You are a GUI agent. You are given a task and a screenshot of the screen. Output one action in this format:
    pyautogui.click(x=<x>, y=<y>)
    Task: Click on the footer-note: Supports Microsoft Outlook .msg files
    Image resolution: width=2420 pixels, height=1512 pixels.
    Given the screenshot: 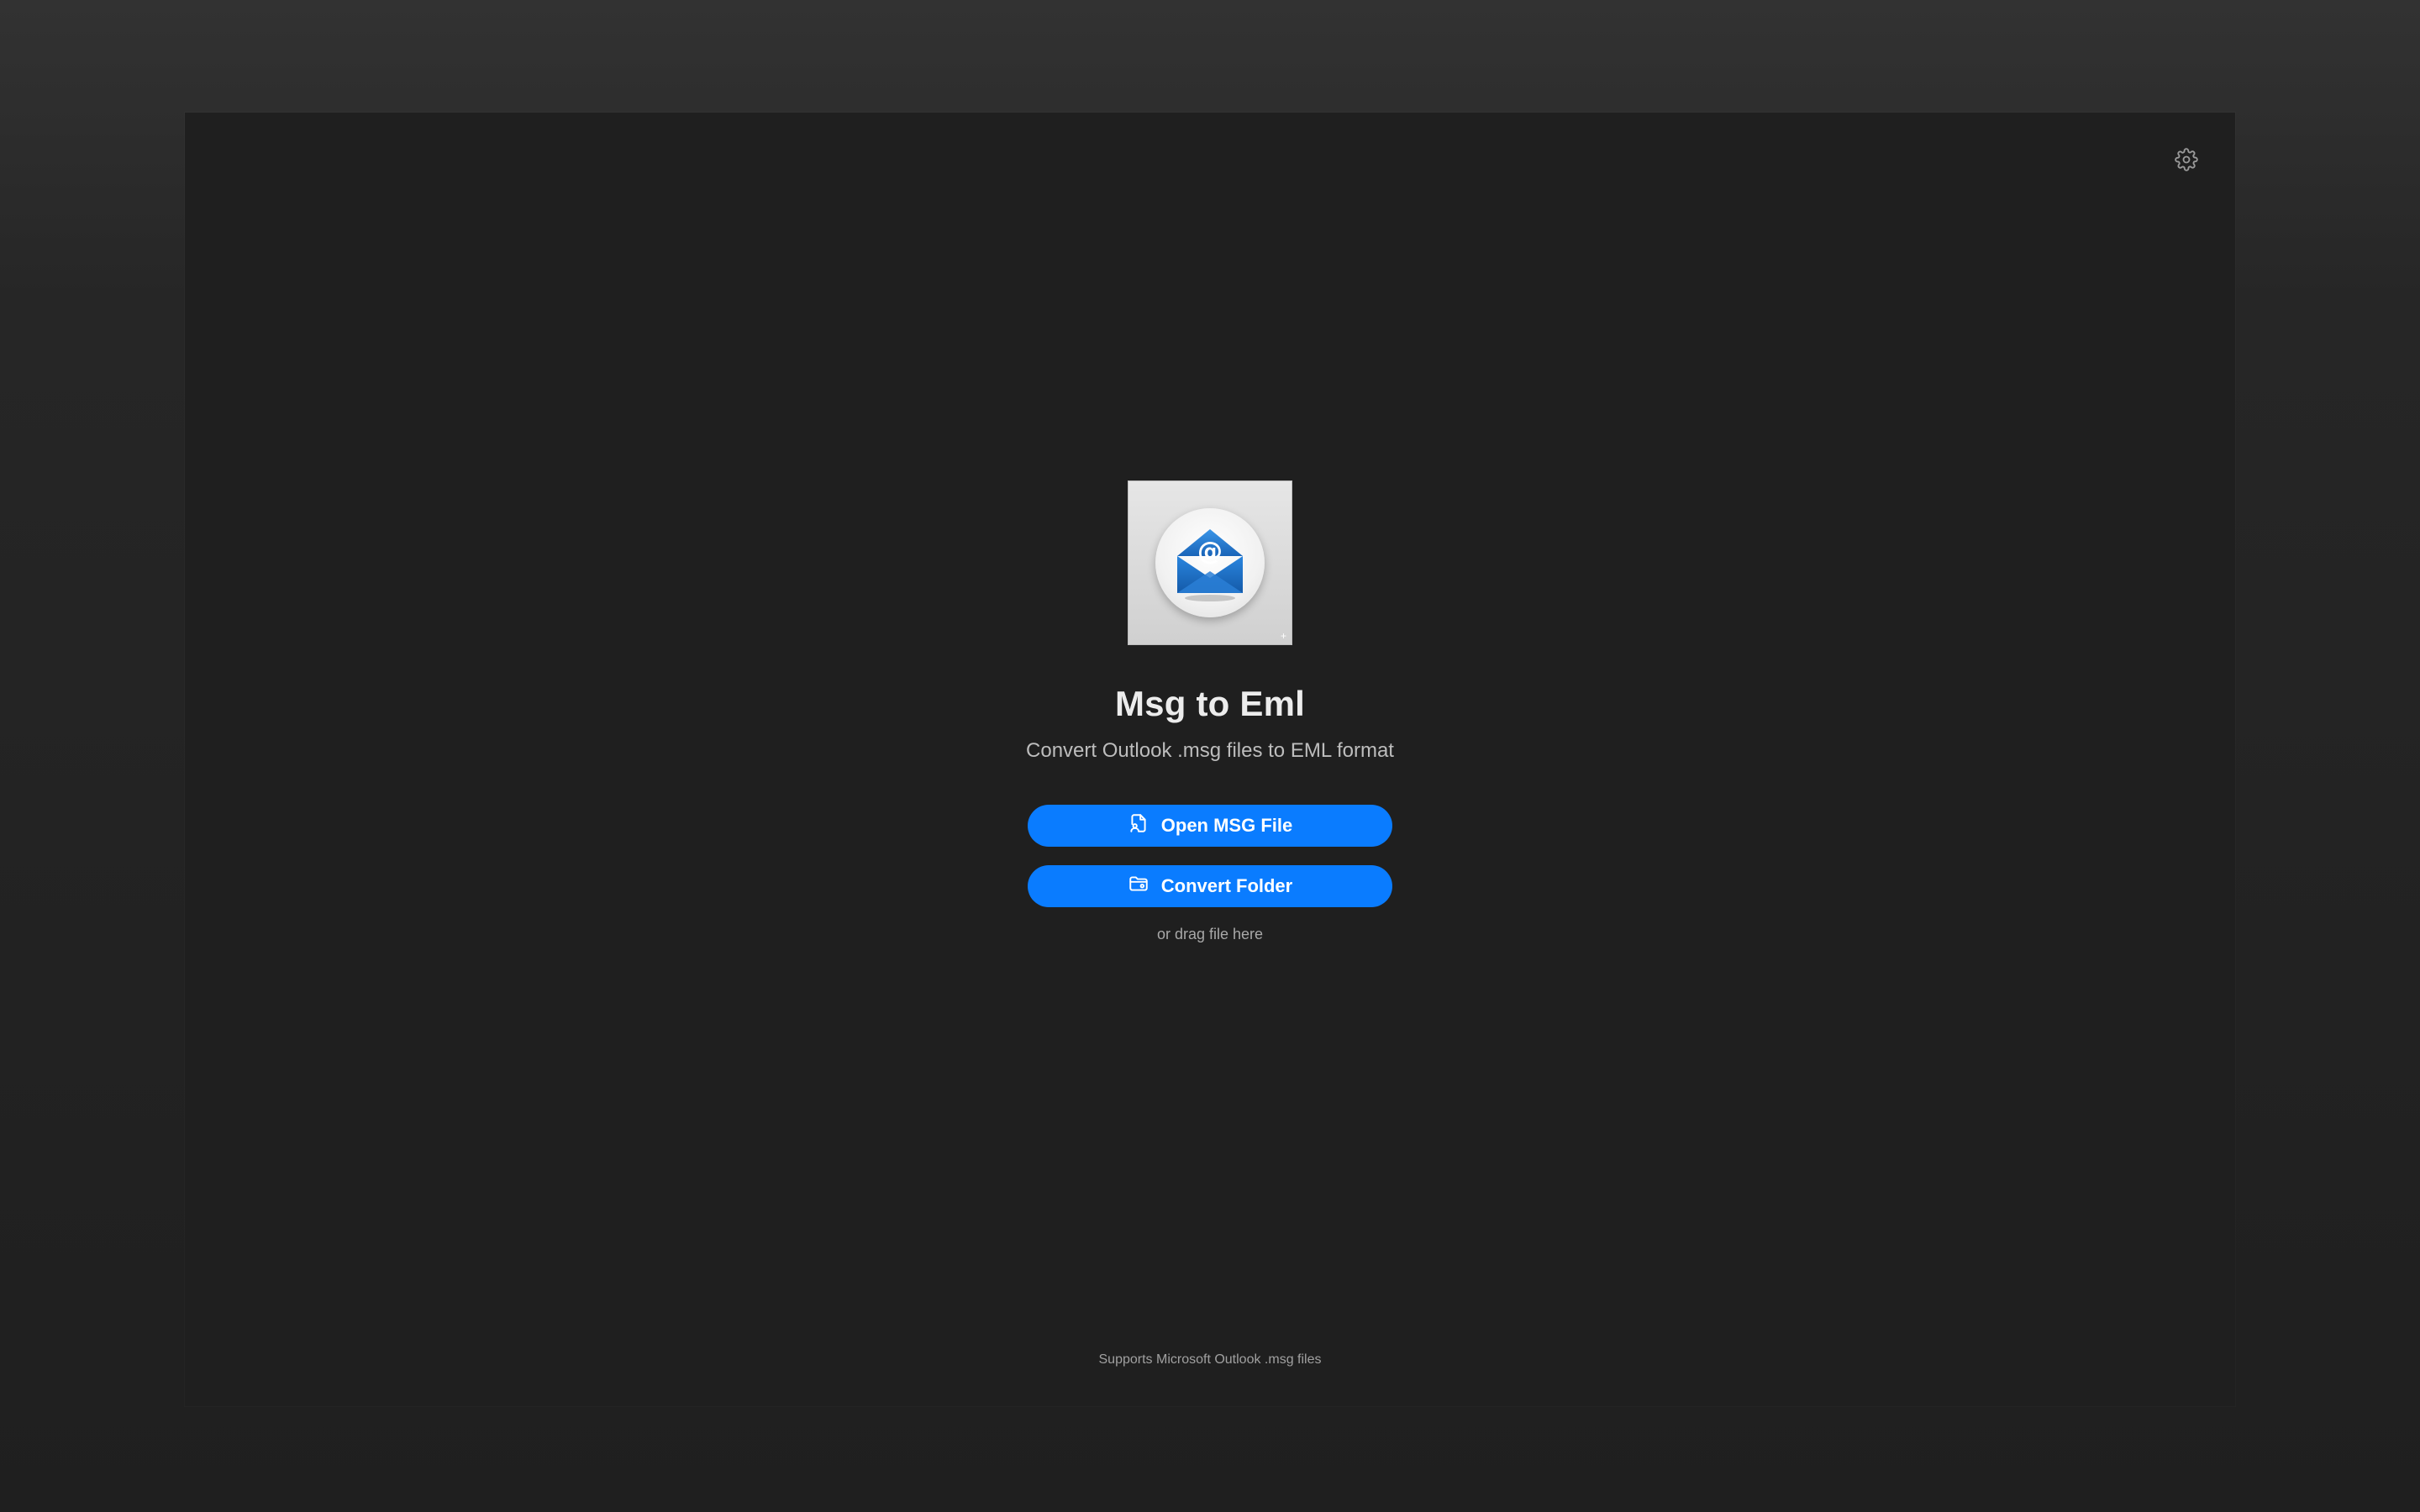 What is the action you would take?
    pyautogui.click(x=1210, y=1359)
    